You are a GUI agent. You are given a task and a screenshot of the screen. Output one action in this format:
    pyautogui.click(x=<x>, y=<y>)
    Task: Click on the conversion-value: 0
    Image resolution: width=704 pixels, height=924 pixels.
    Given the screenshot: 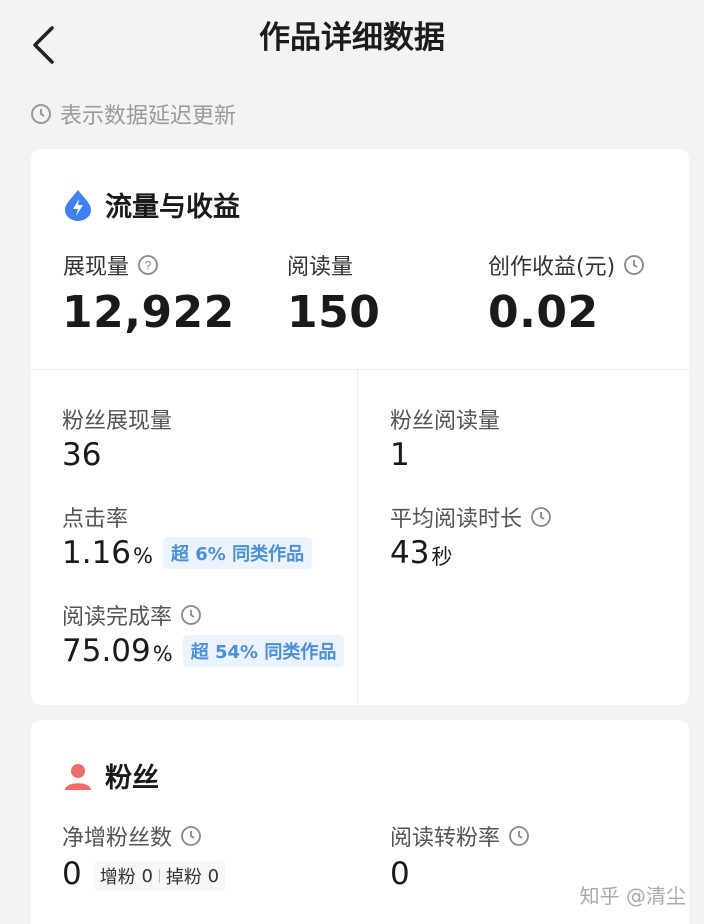 What is the action you would take?
    pyautogui.click(x=400, y=874)
    